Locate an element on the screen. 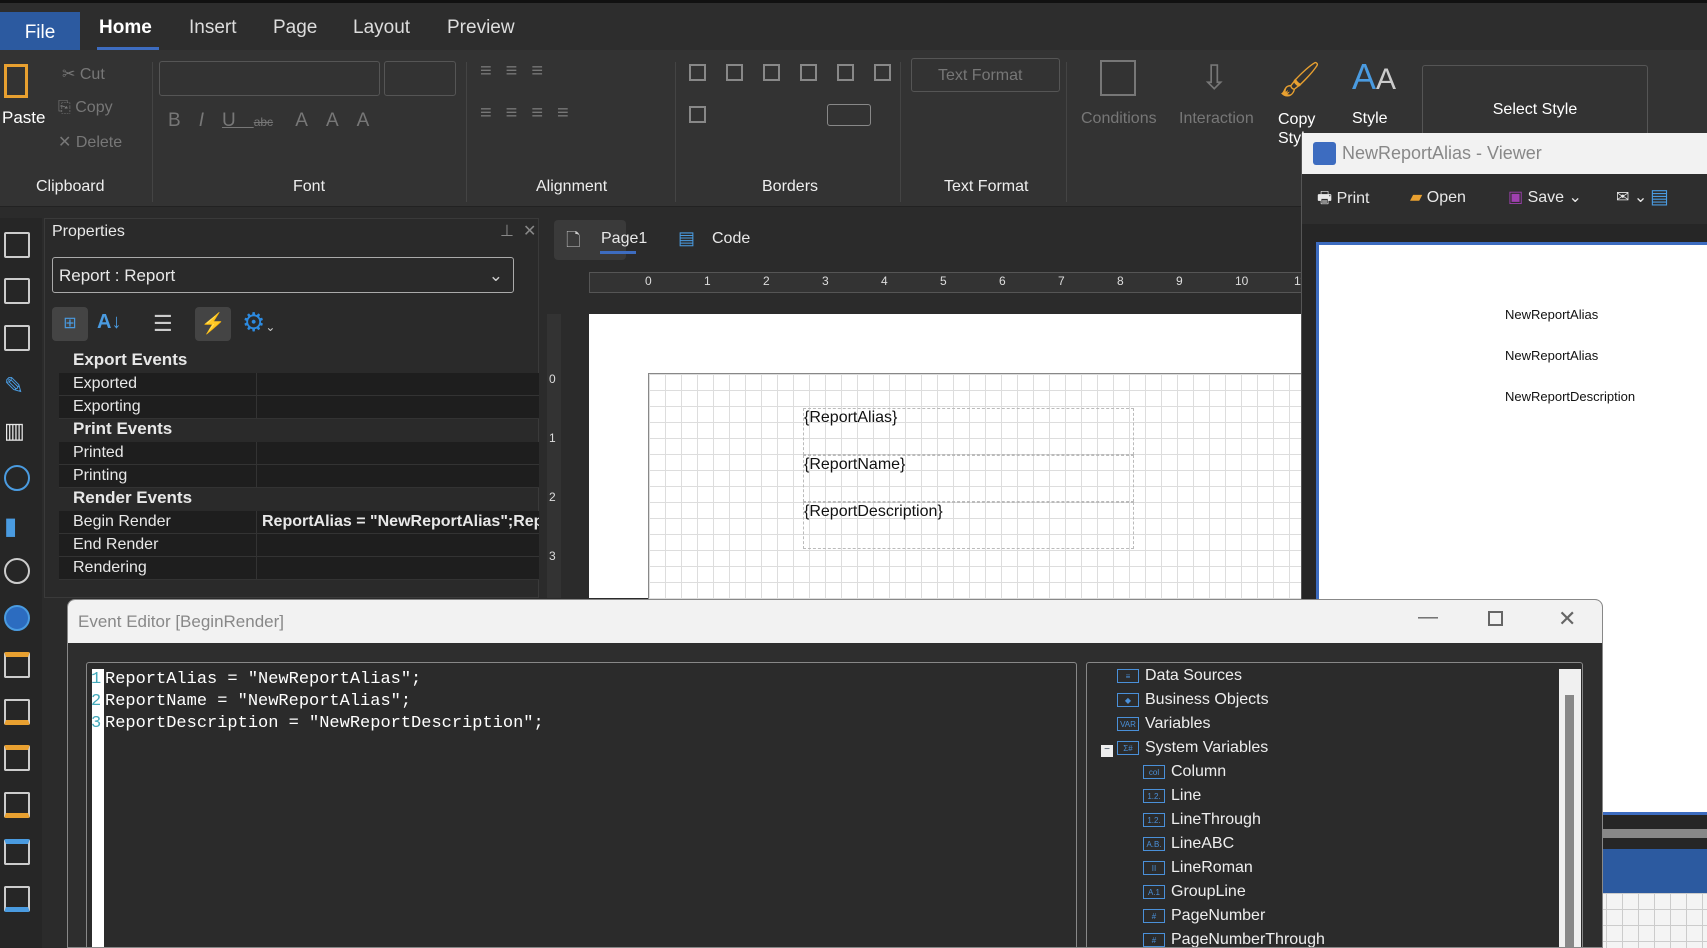 This screenshot has width=1707, height=948. border-top-icon is located at coordinates (771, 72).